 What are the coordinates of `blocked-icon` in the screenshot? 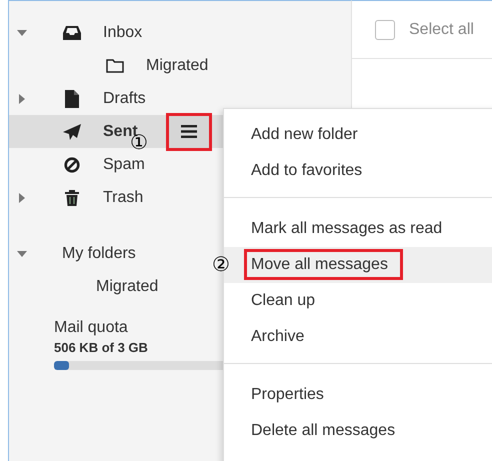 It's located at (72, 164).